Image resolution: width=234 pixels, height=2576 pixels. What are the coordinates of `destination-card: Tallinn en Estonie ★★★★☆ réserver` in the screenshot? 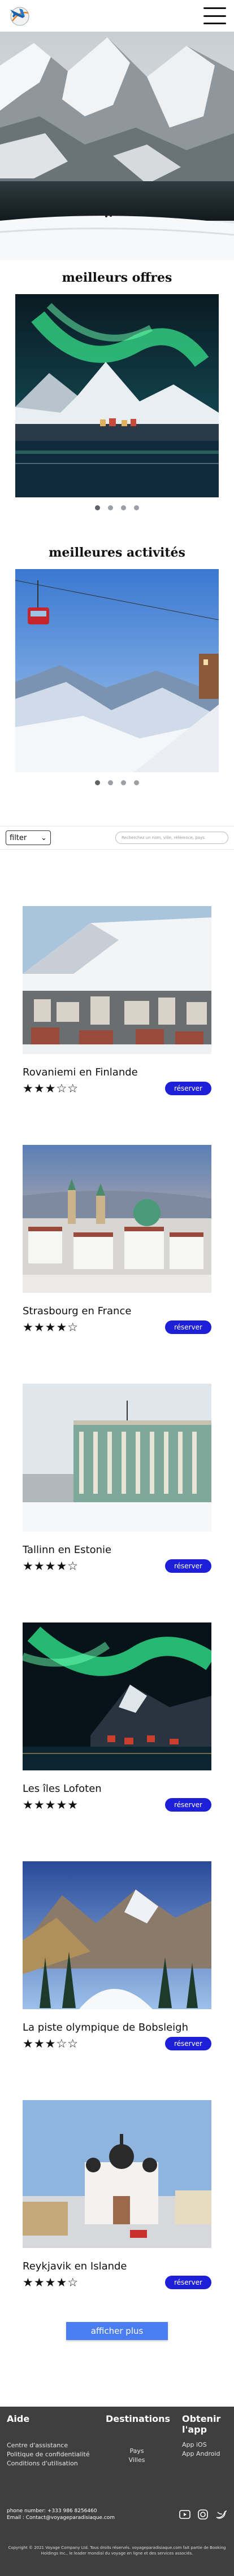 It's located at (117, 1478).